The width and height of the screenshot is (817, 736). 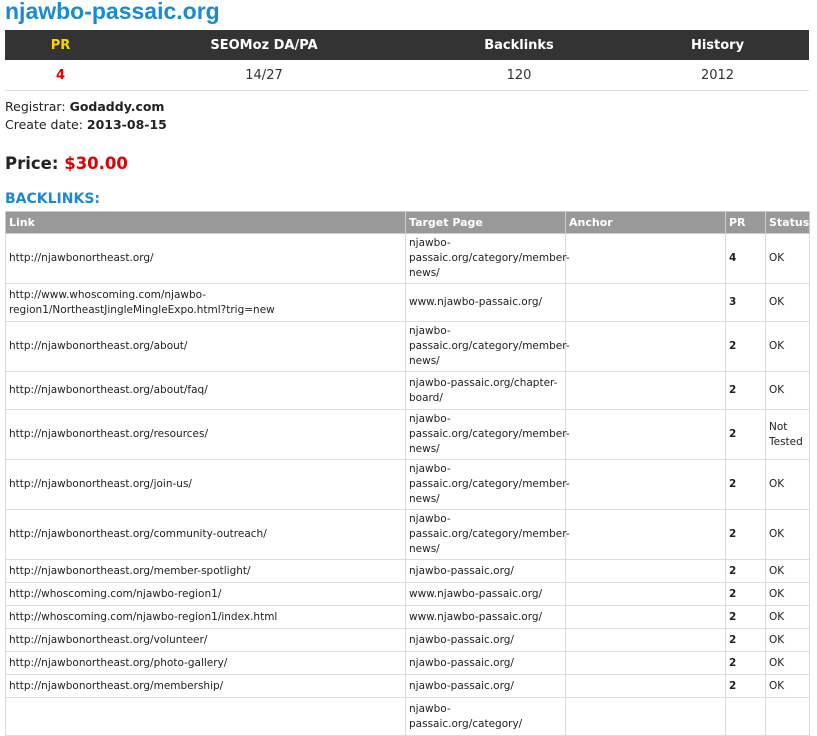 I want to click on table-row: njawbo-passaic.org/category/, so click(x=407, y=716).